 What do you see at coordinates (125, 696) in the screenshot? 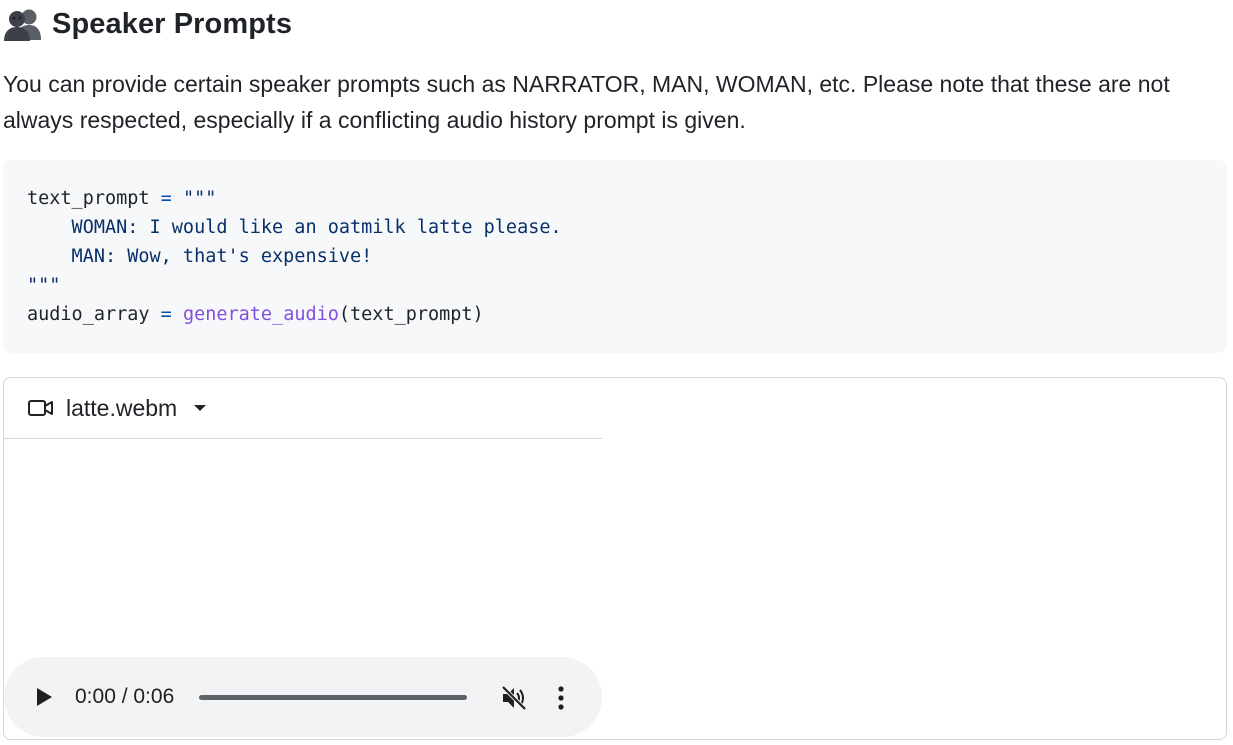
I see `time-display: 0:00 / 0:06` at bounding box center [125, 696].